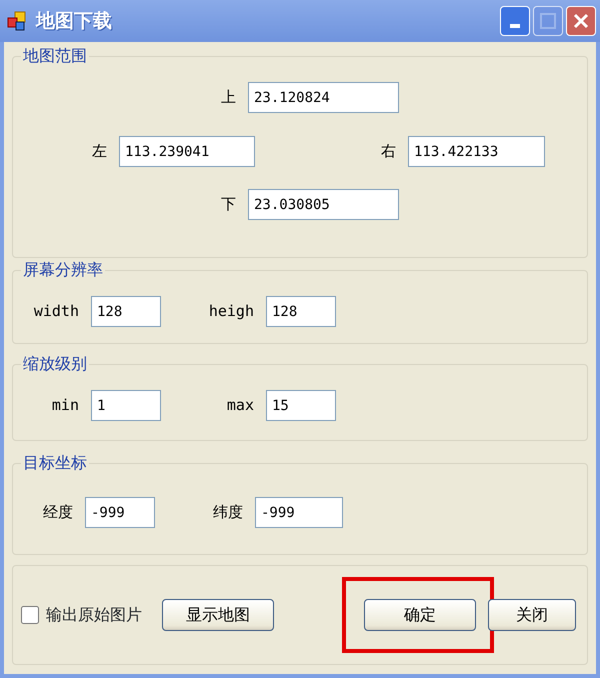 The image size is (600, 678). I want to click on text-field: 15, so click(301, 405).